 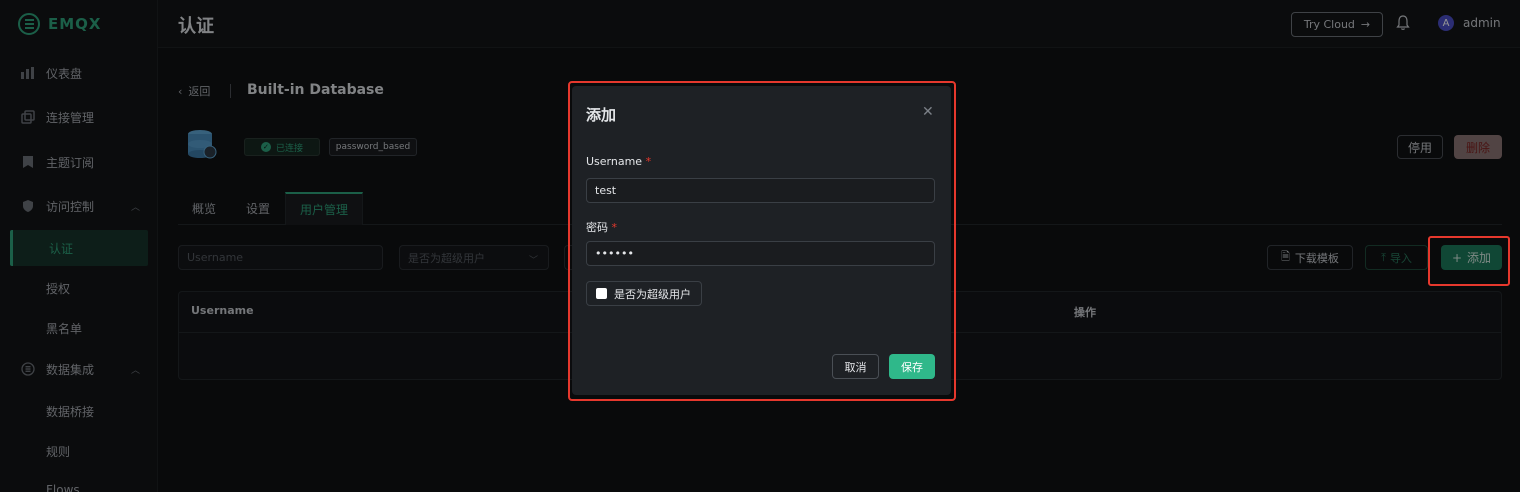 What do you see at coordinates (912, 366) in the screenshot?
I see `save-button: 保存` at bounding box center [912, 366].